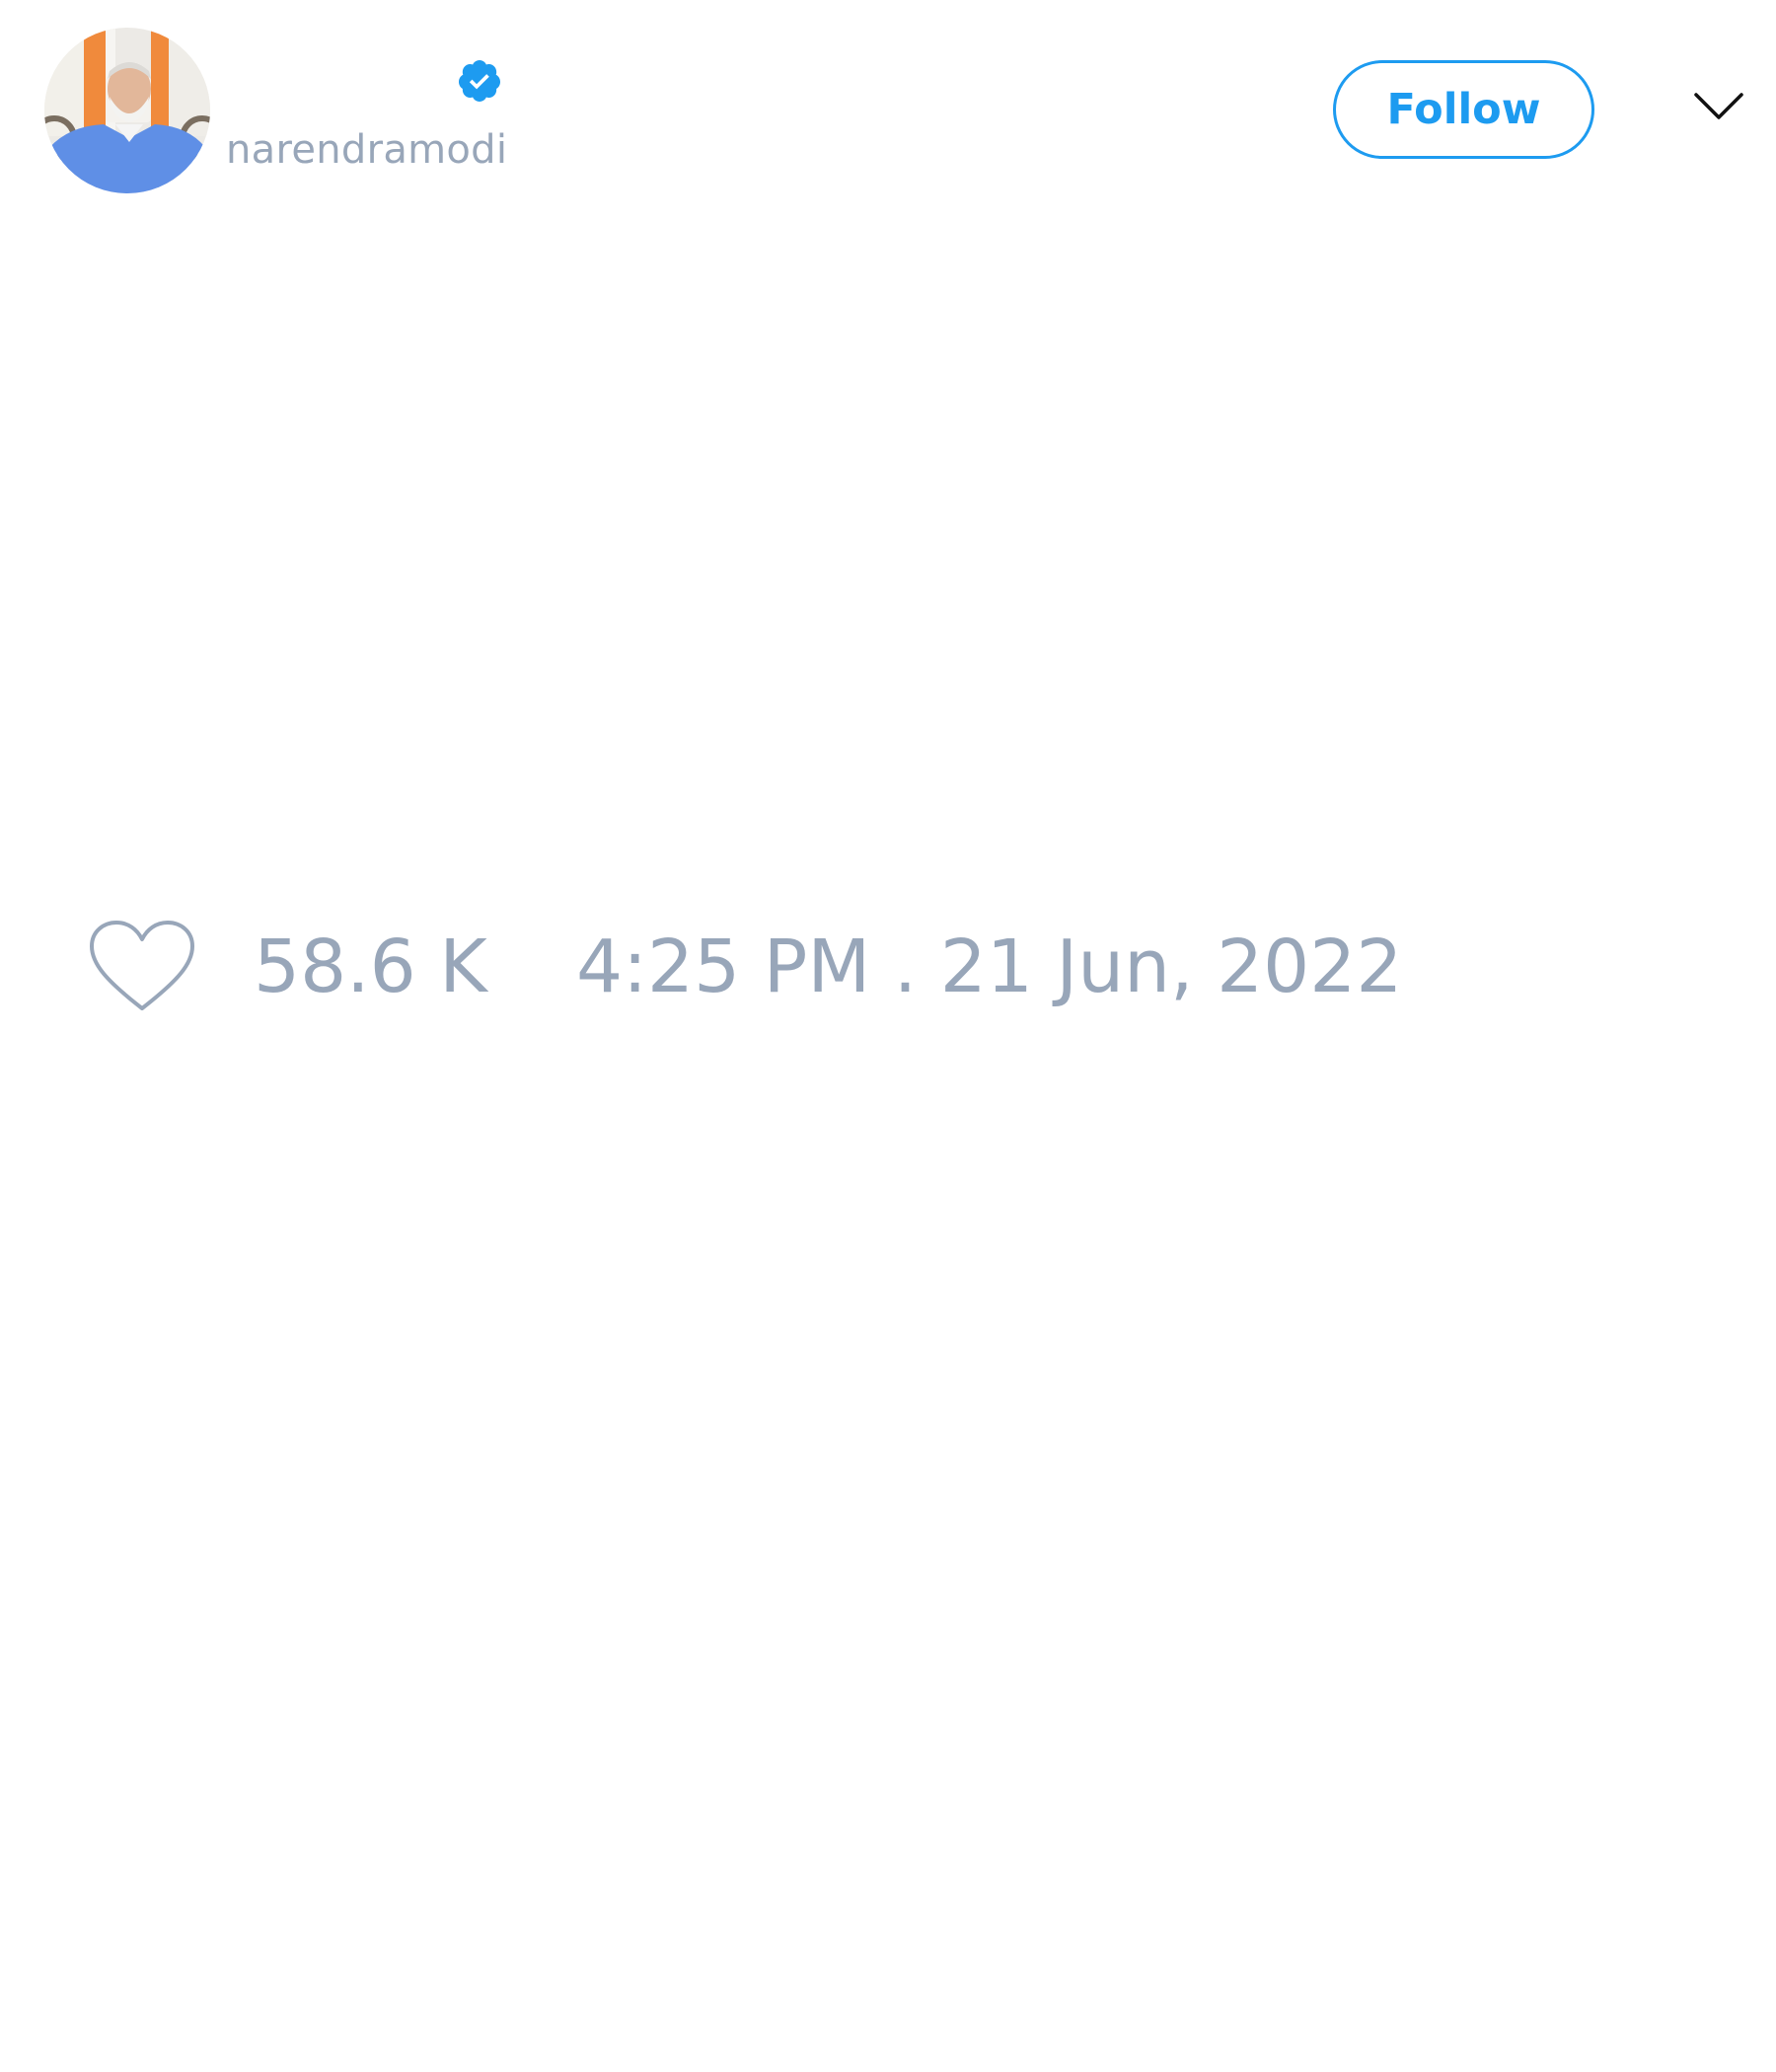 Image resolution: width=1776 pixels, height=2072 pixels. I want to click on verified-badge-icon, so click(479, 81).